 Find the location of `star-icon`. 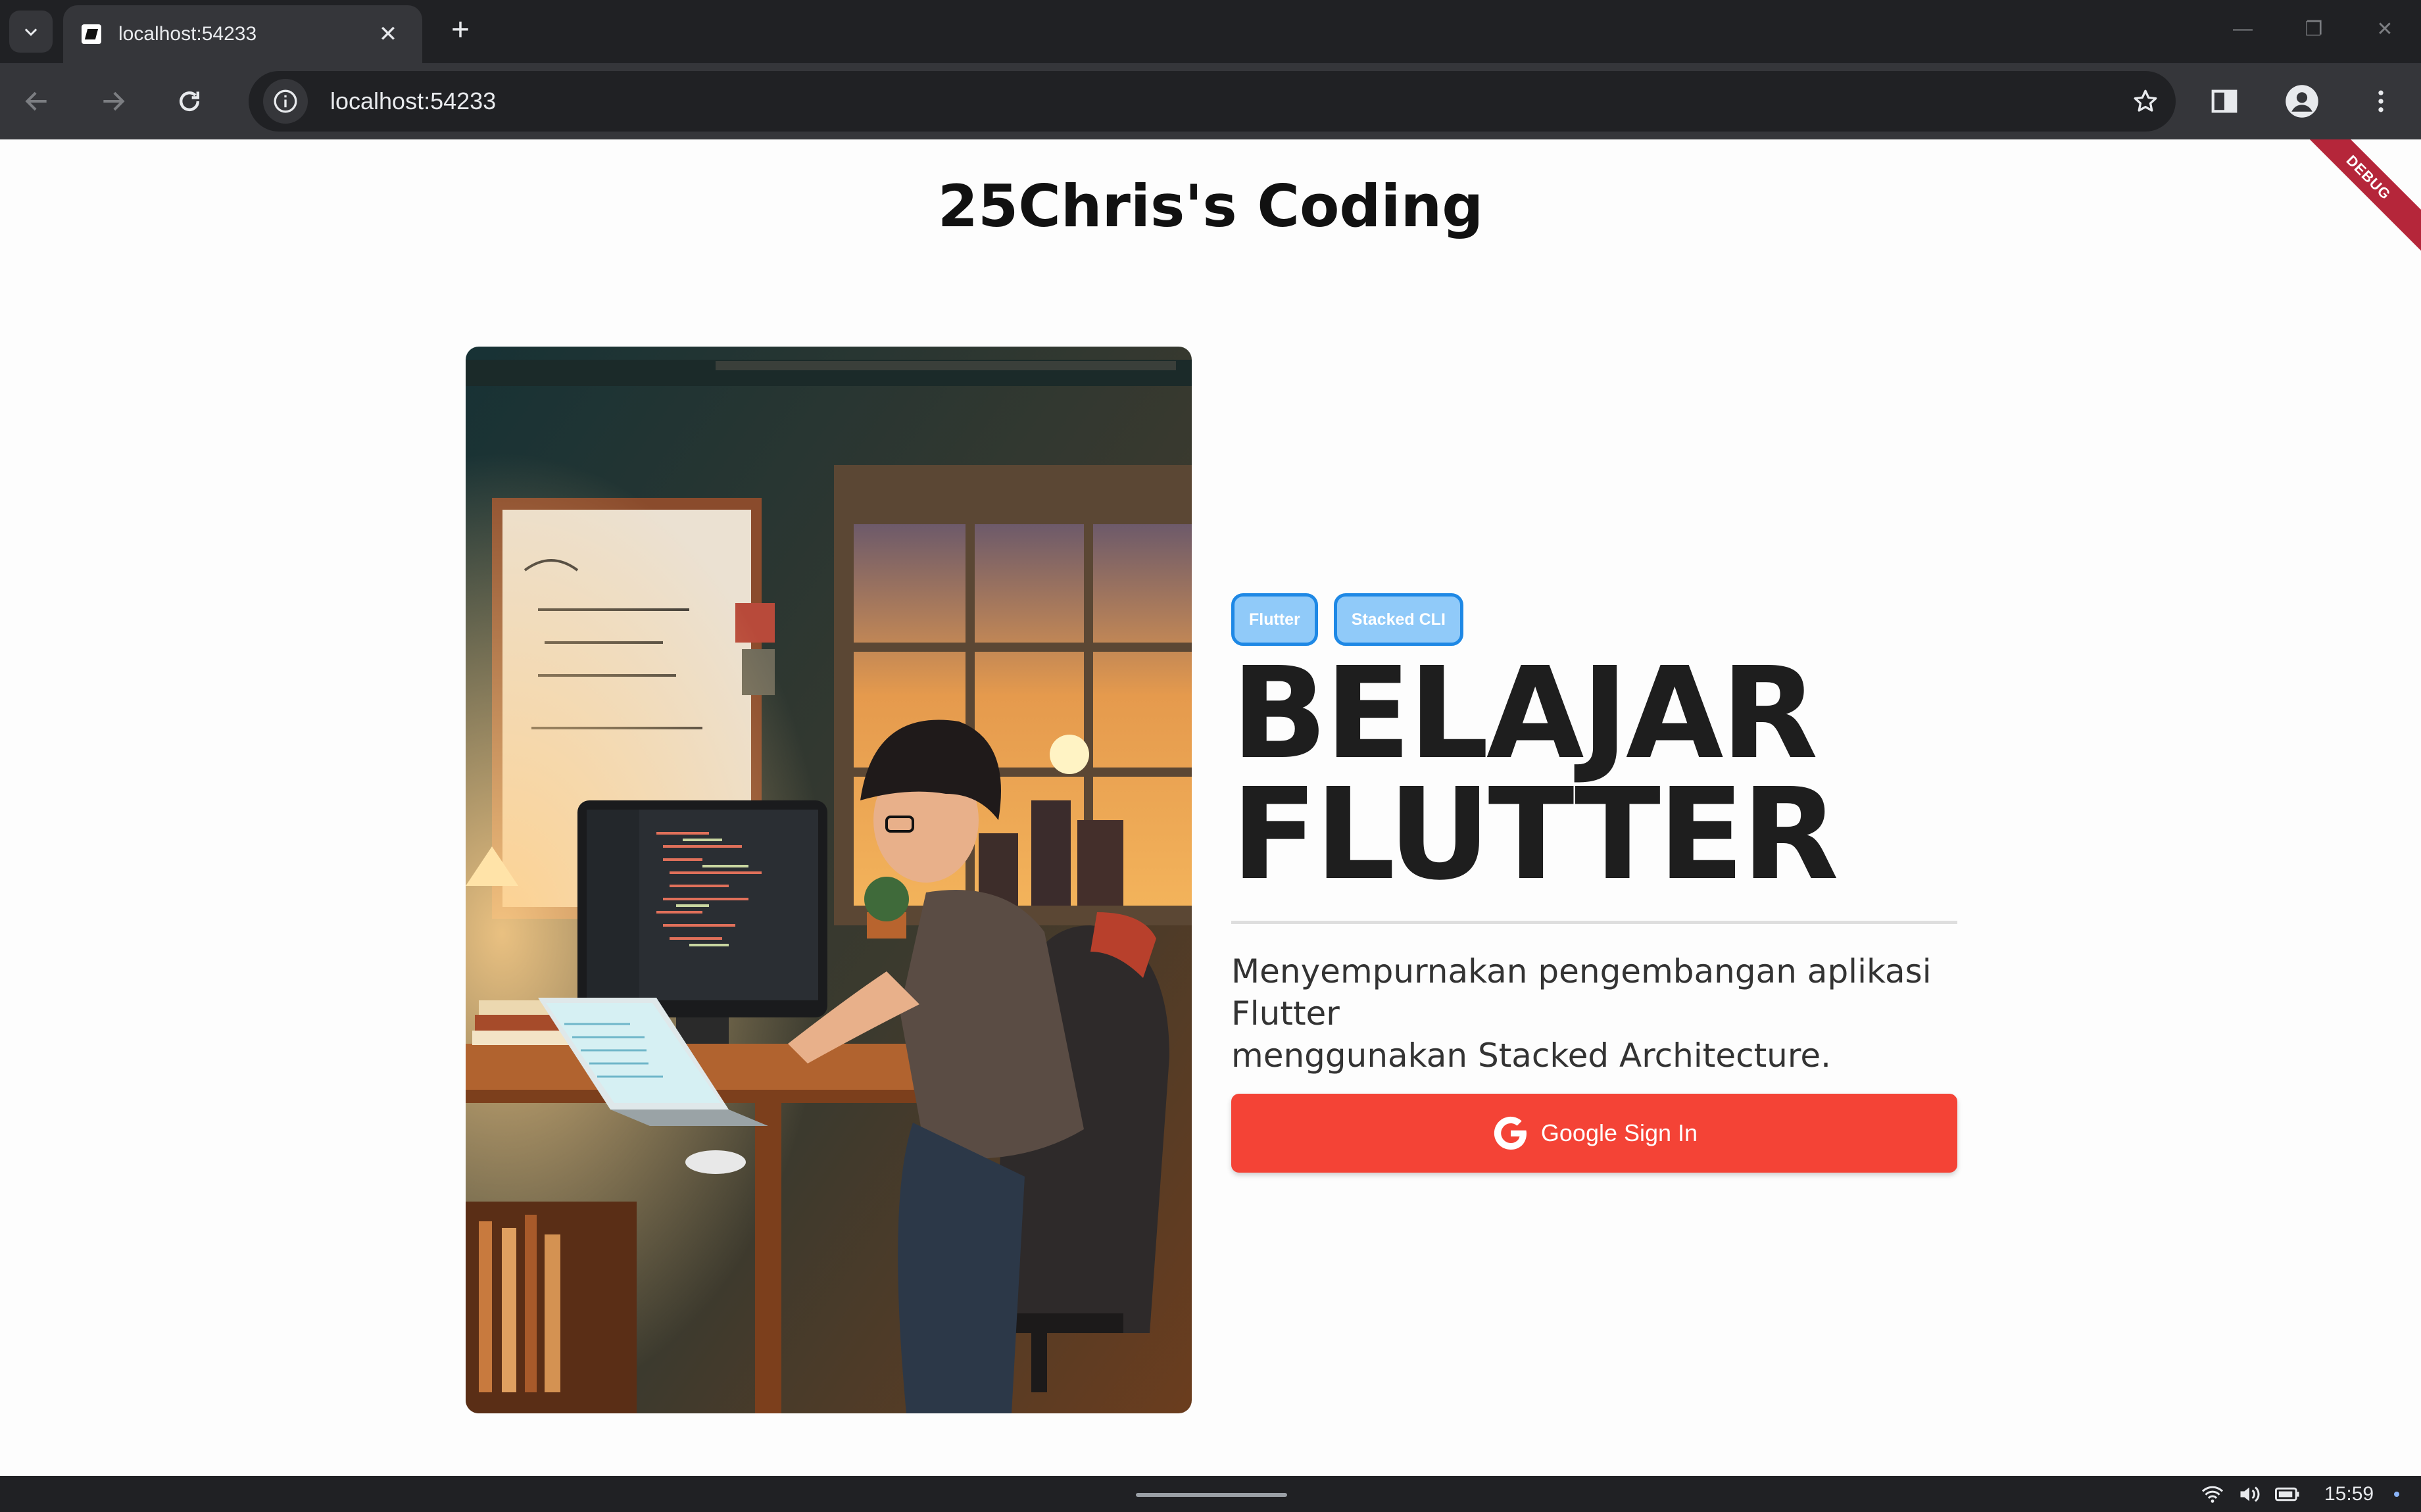

star-icon is located at coordinates (2145, 100).